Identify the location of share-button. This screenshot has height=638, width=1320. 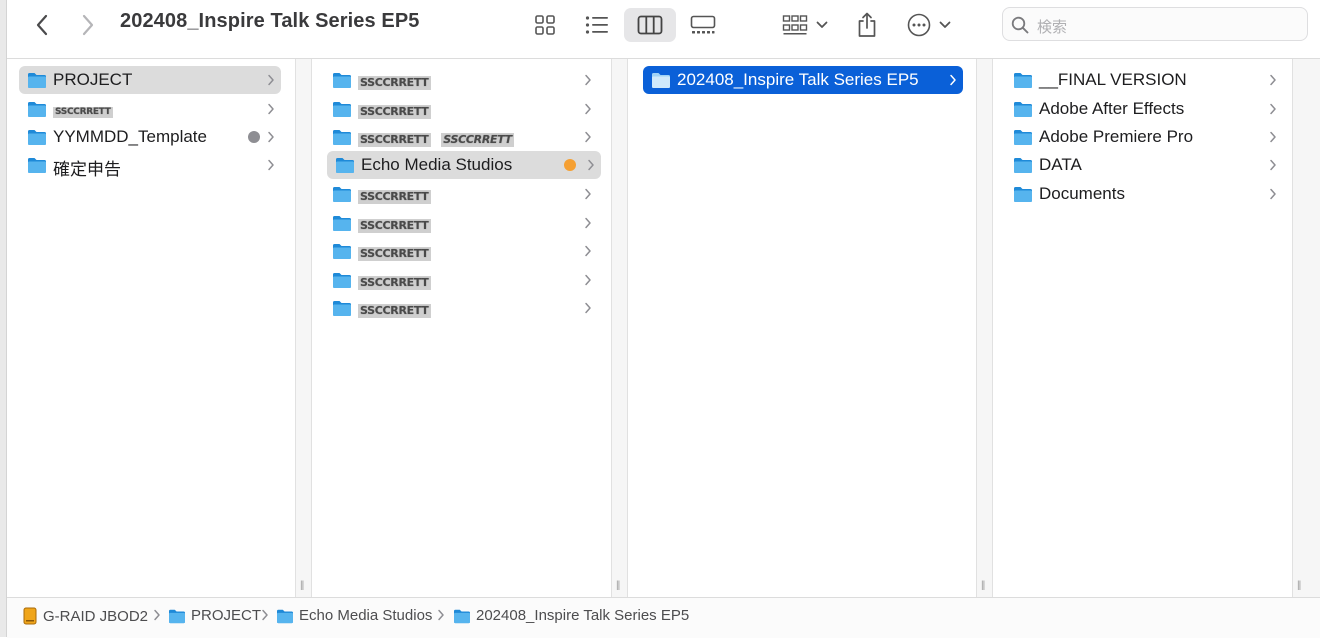
(867, 25).